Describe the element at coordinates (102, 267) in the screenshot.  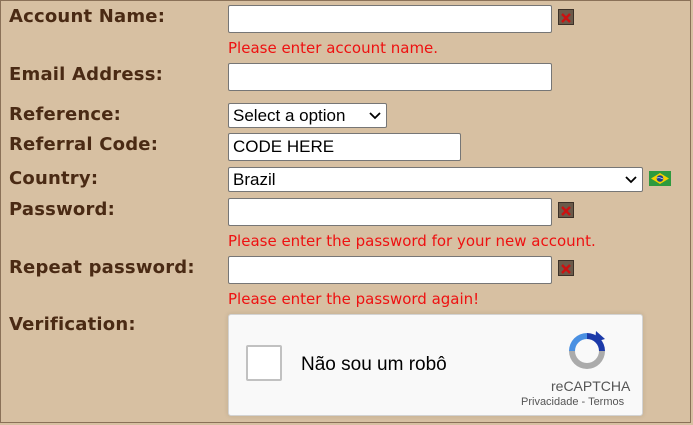
I see `repeat-password-label: Repeat password:` at that location.